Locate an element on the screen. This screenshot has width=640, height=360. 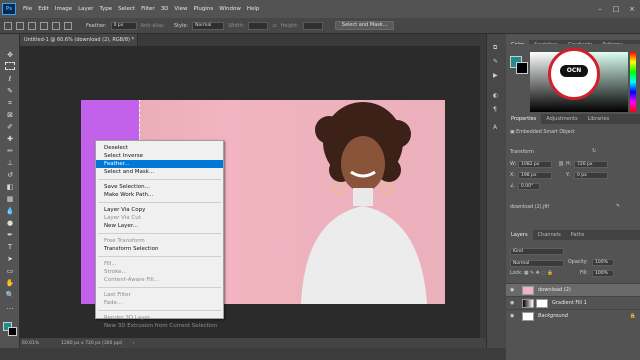
panel-background-swatch is located at coordinates (522, 68).